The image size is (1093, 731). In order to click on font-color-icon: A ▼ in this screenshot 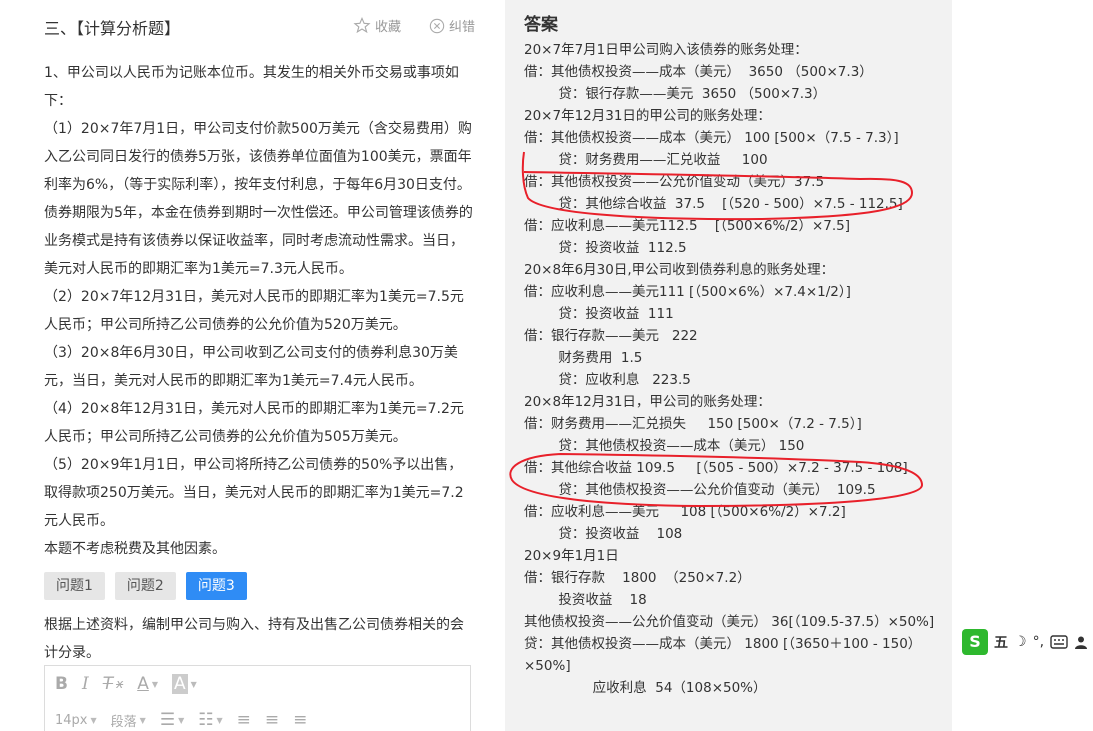, I will do `click(147, 684)`.